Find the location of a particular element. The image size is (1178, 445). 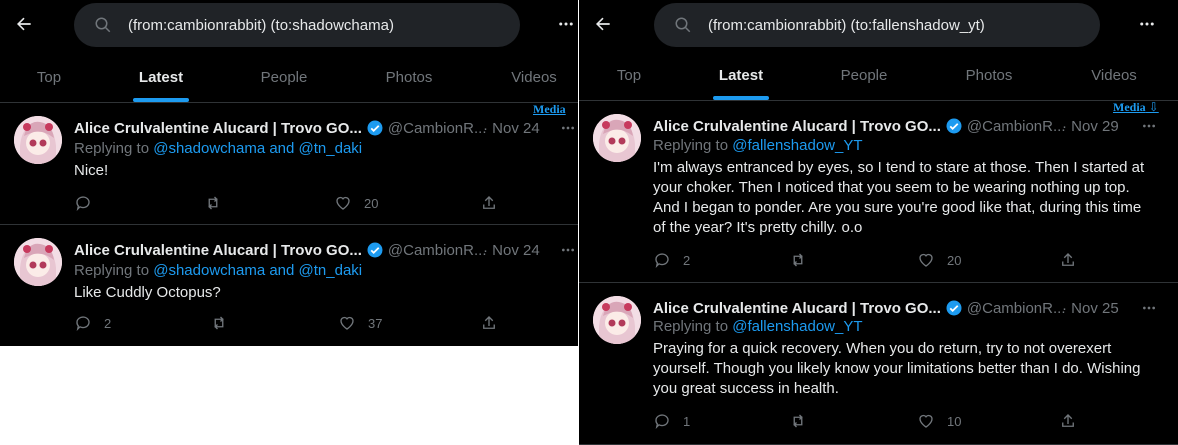

search-query: (from:cambionrabbit) (to:shadowchama) is located at coordinates (261, 25).